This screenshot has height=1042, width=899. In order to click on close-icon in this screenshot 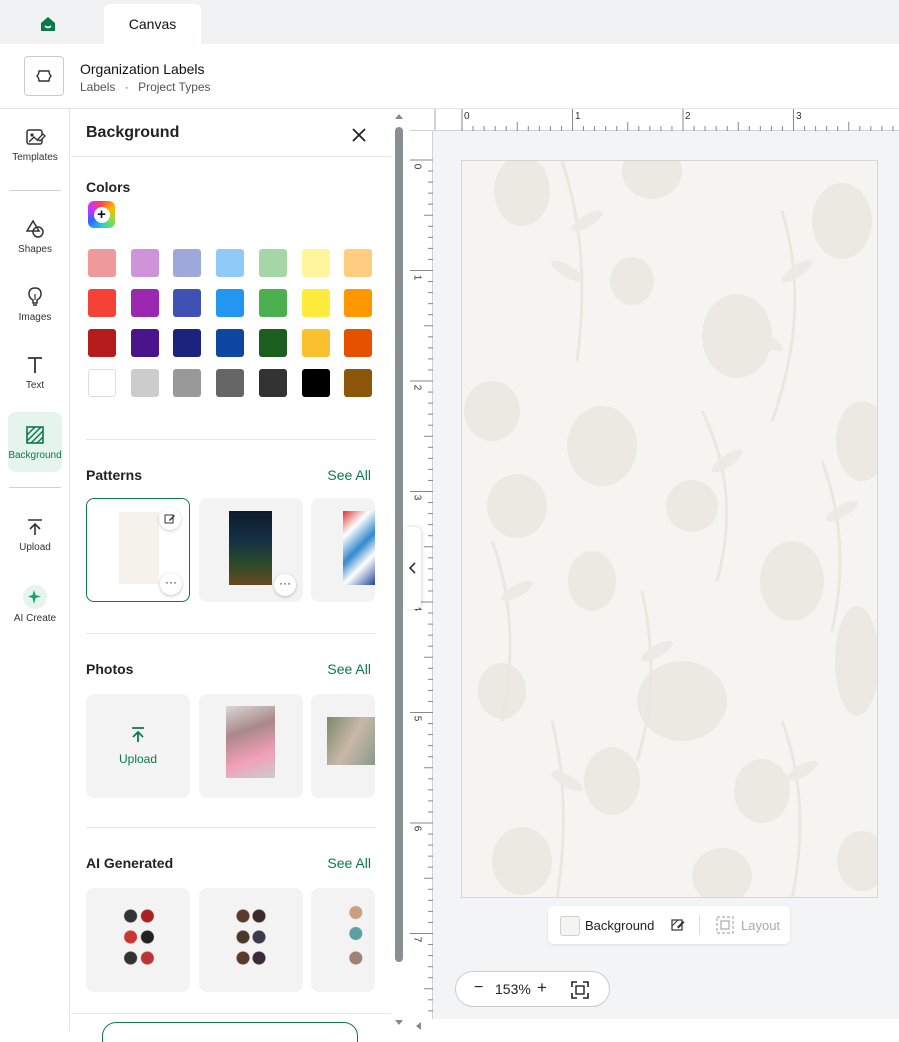, I will do `click(359, 135)`.